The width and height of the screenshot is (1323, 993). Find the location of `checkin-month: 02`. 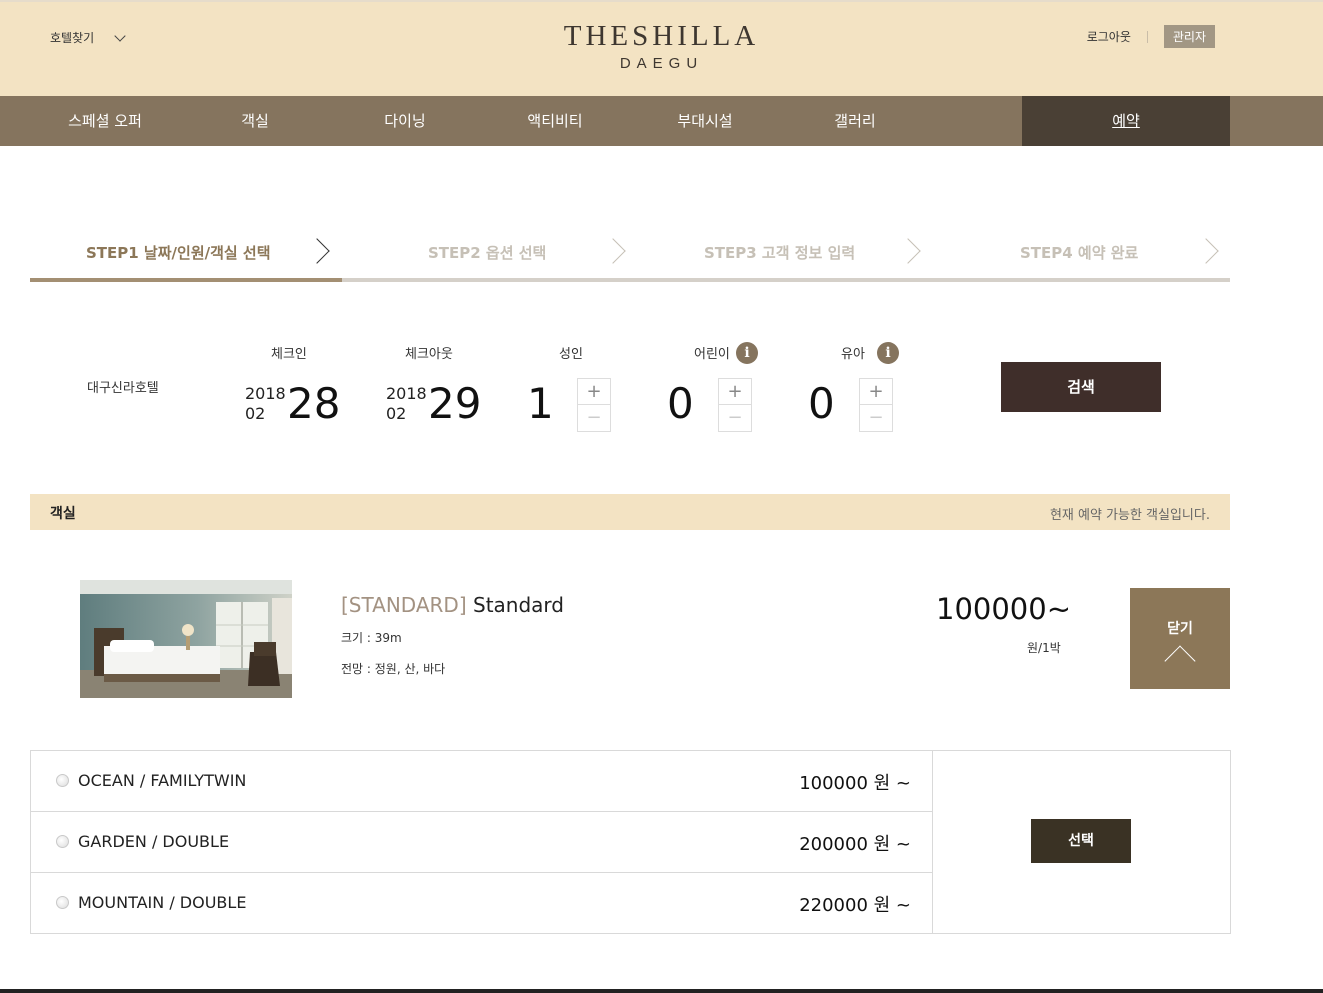

checkin-month: 02 is located at coordinates (255, 413).